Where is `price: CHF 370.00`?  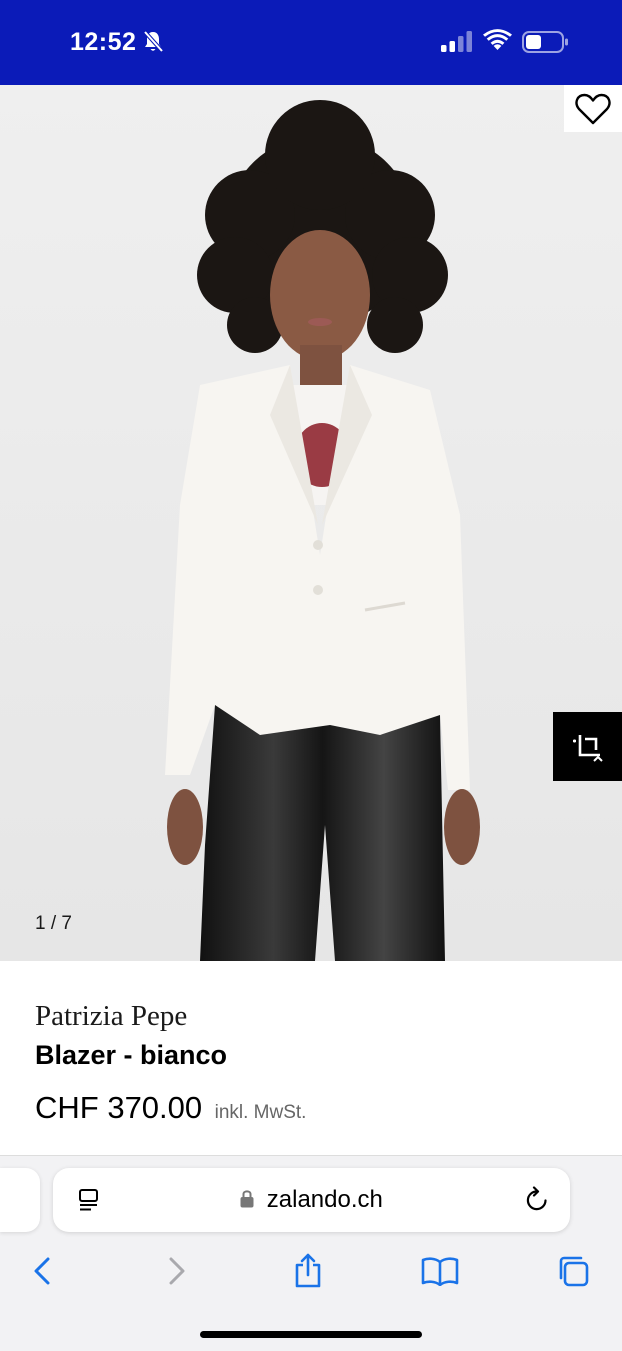 price: CHF 370.00 is located at coordinates (119, 1107).